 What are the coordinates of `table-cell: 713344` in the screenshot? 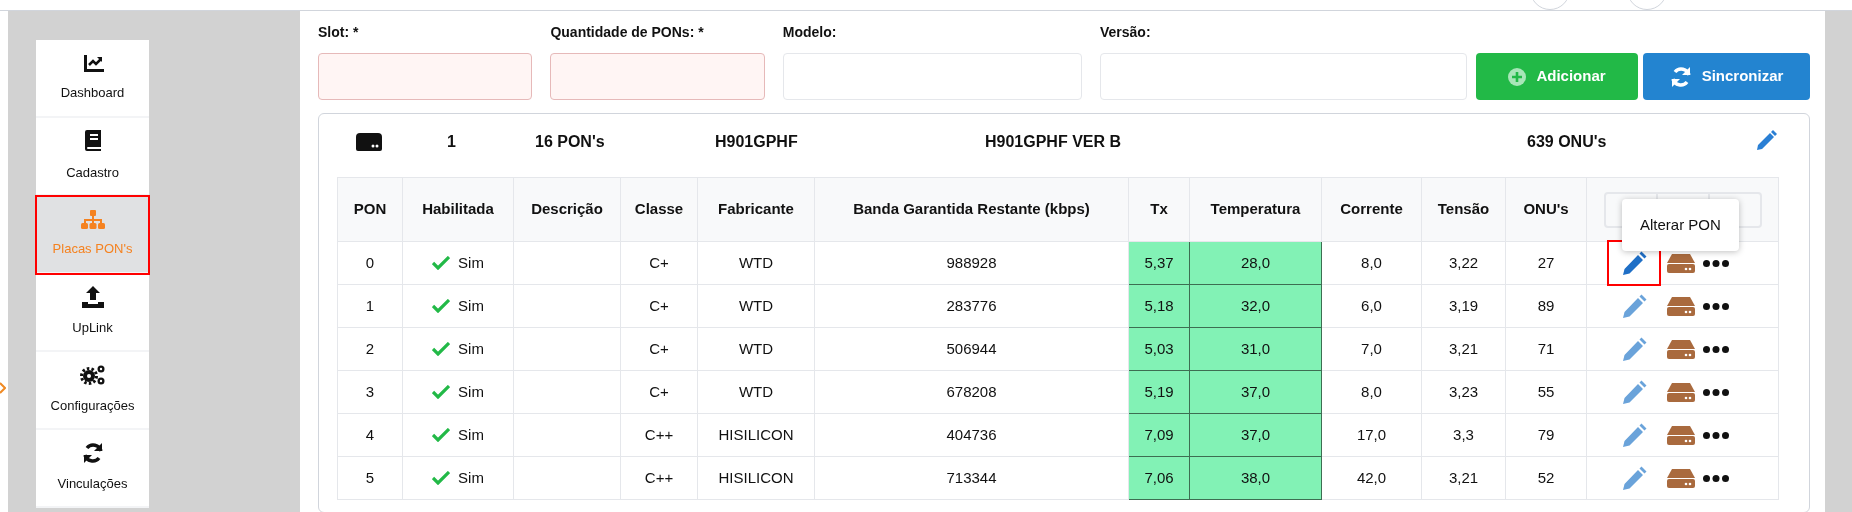 It's located at (971, 478).